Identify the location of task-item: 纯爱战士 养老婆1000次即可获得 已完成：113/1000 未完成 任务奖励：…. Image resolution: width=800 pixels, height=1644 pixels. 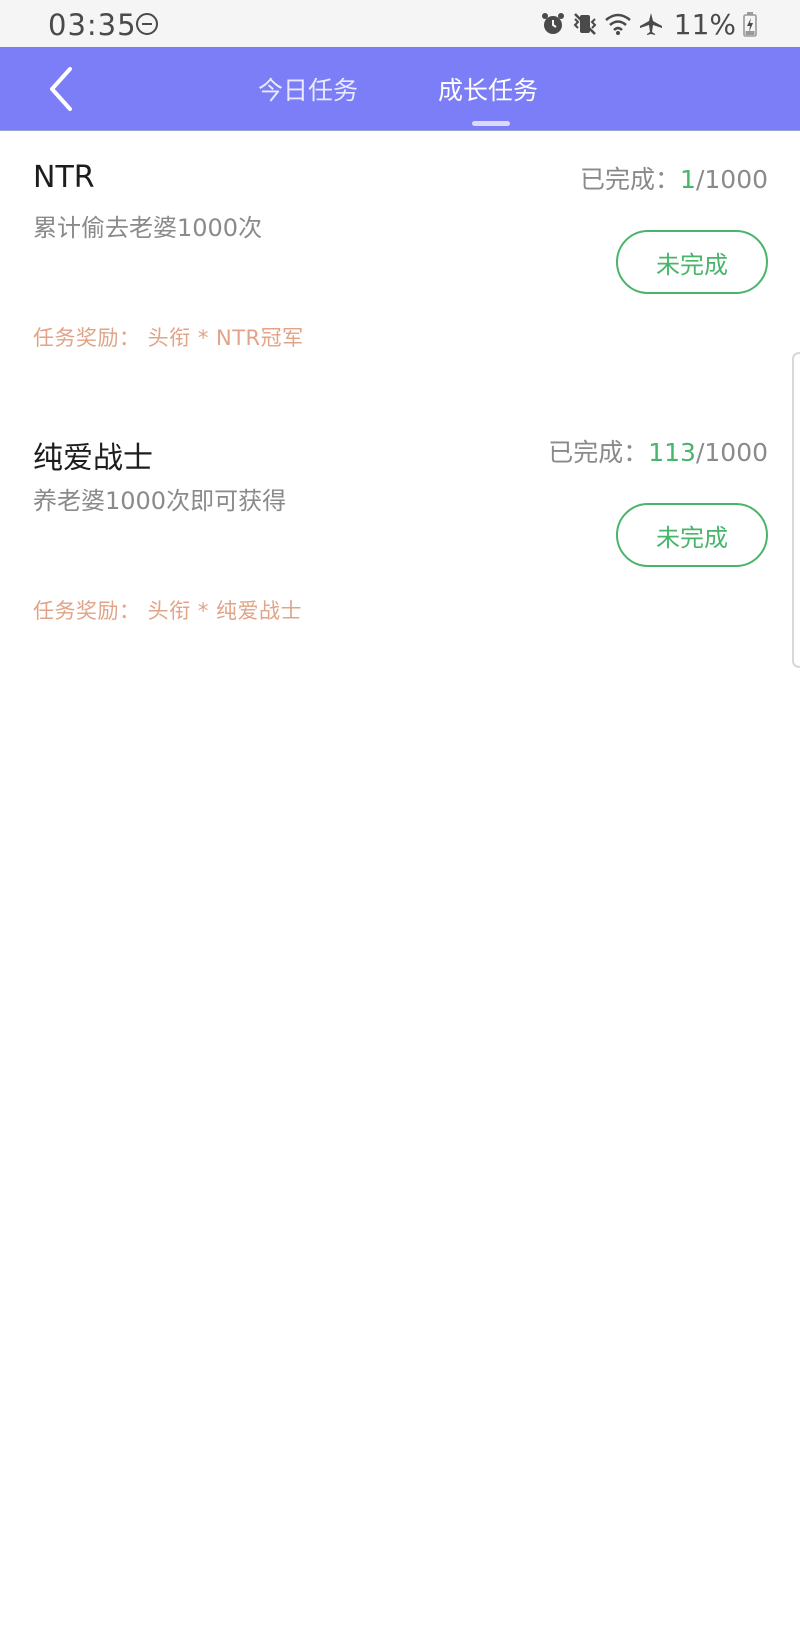
(400, 533).